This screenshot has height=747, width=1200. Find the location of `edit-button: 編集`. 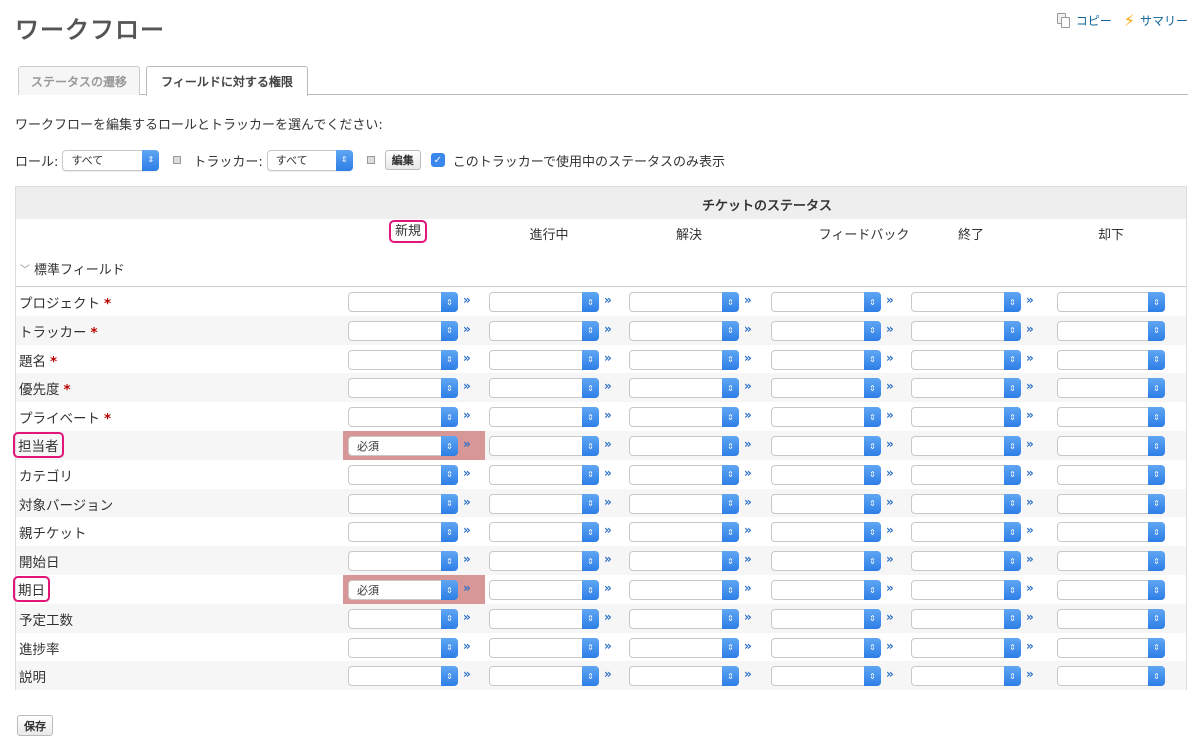

edit-button: 編集 is located at coordinates (402, 160).